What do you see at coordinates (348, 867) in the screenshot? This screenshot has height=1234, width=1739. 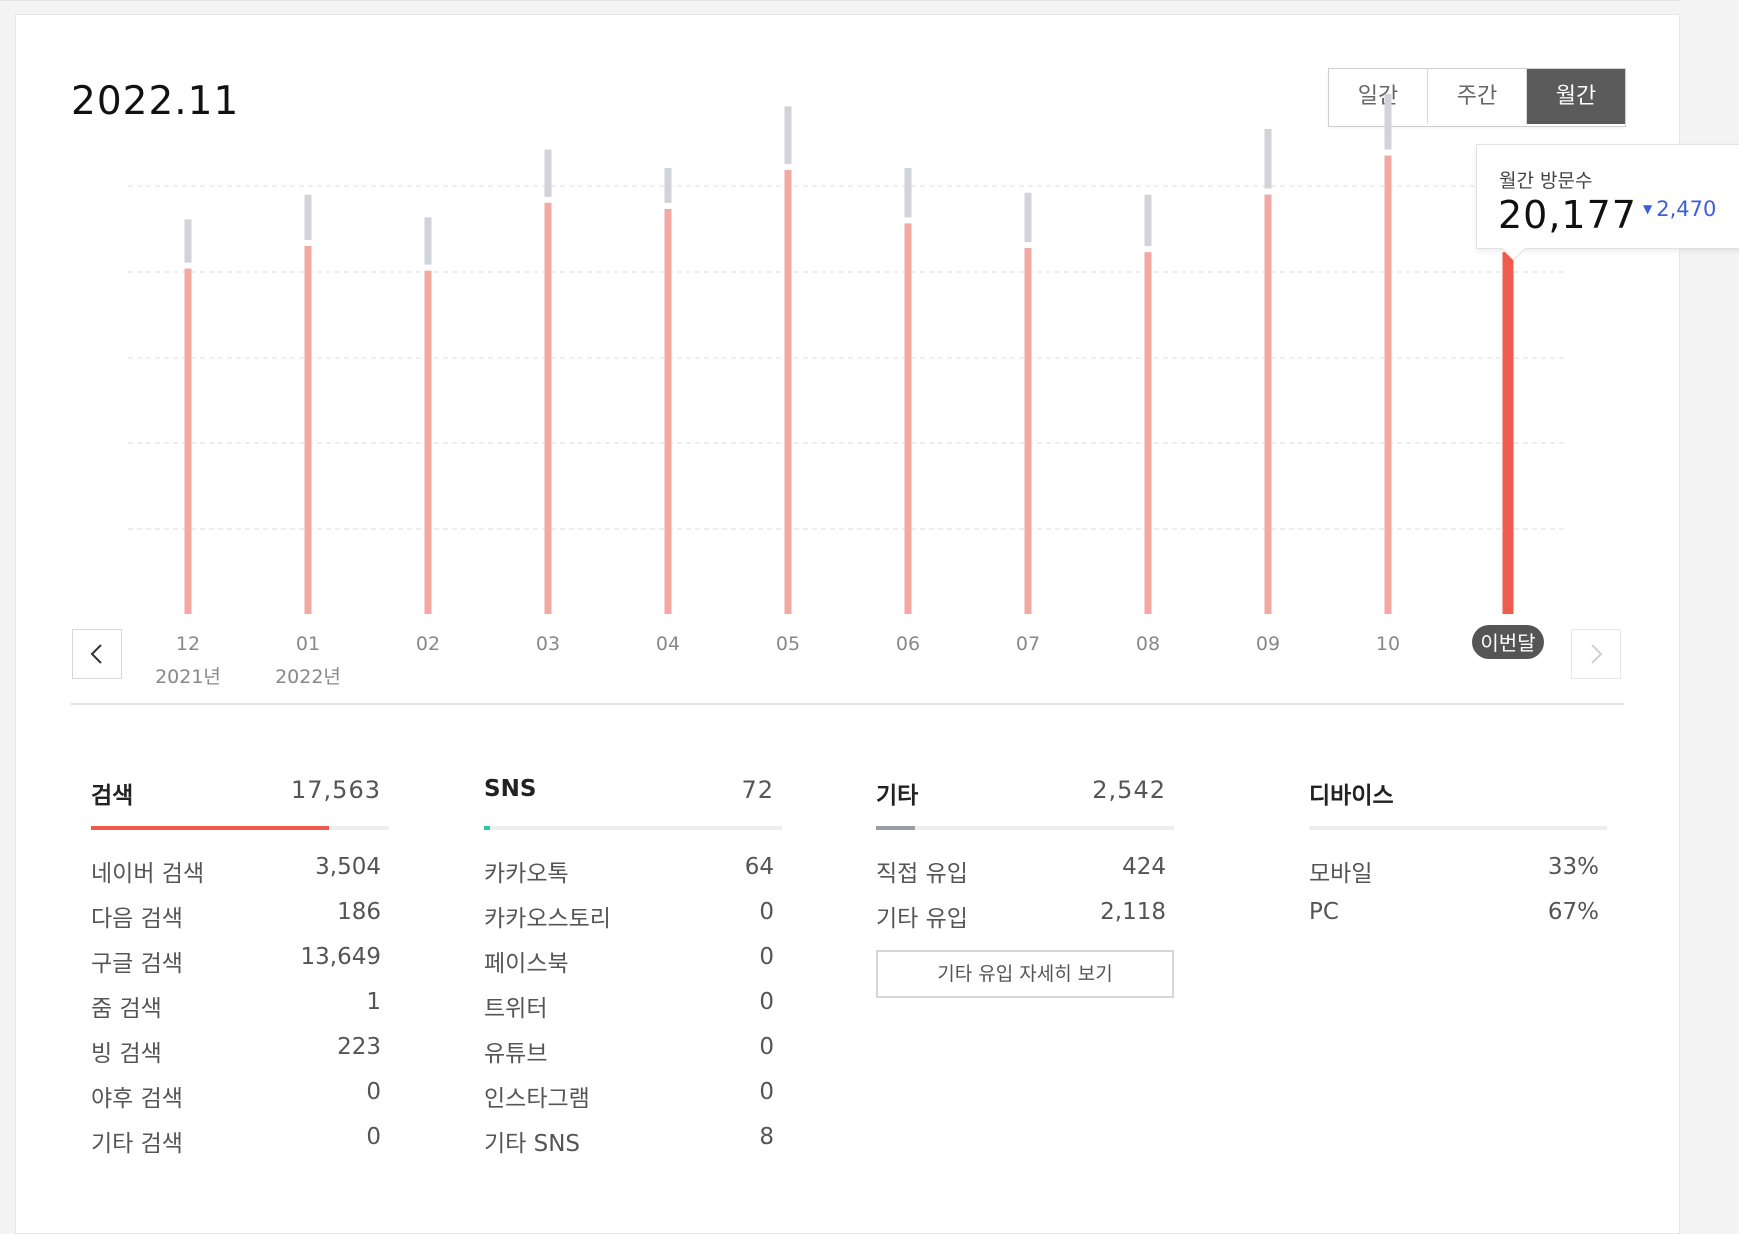 I see `stat-row-value: 3,504` at bounding box center [348, 867].